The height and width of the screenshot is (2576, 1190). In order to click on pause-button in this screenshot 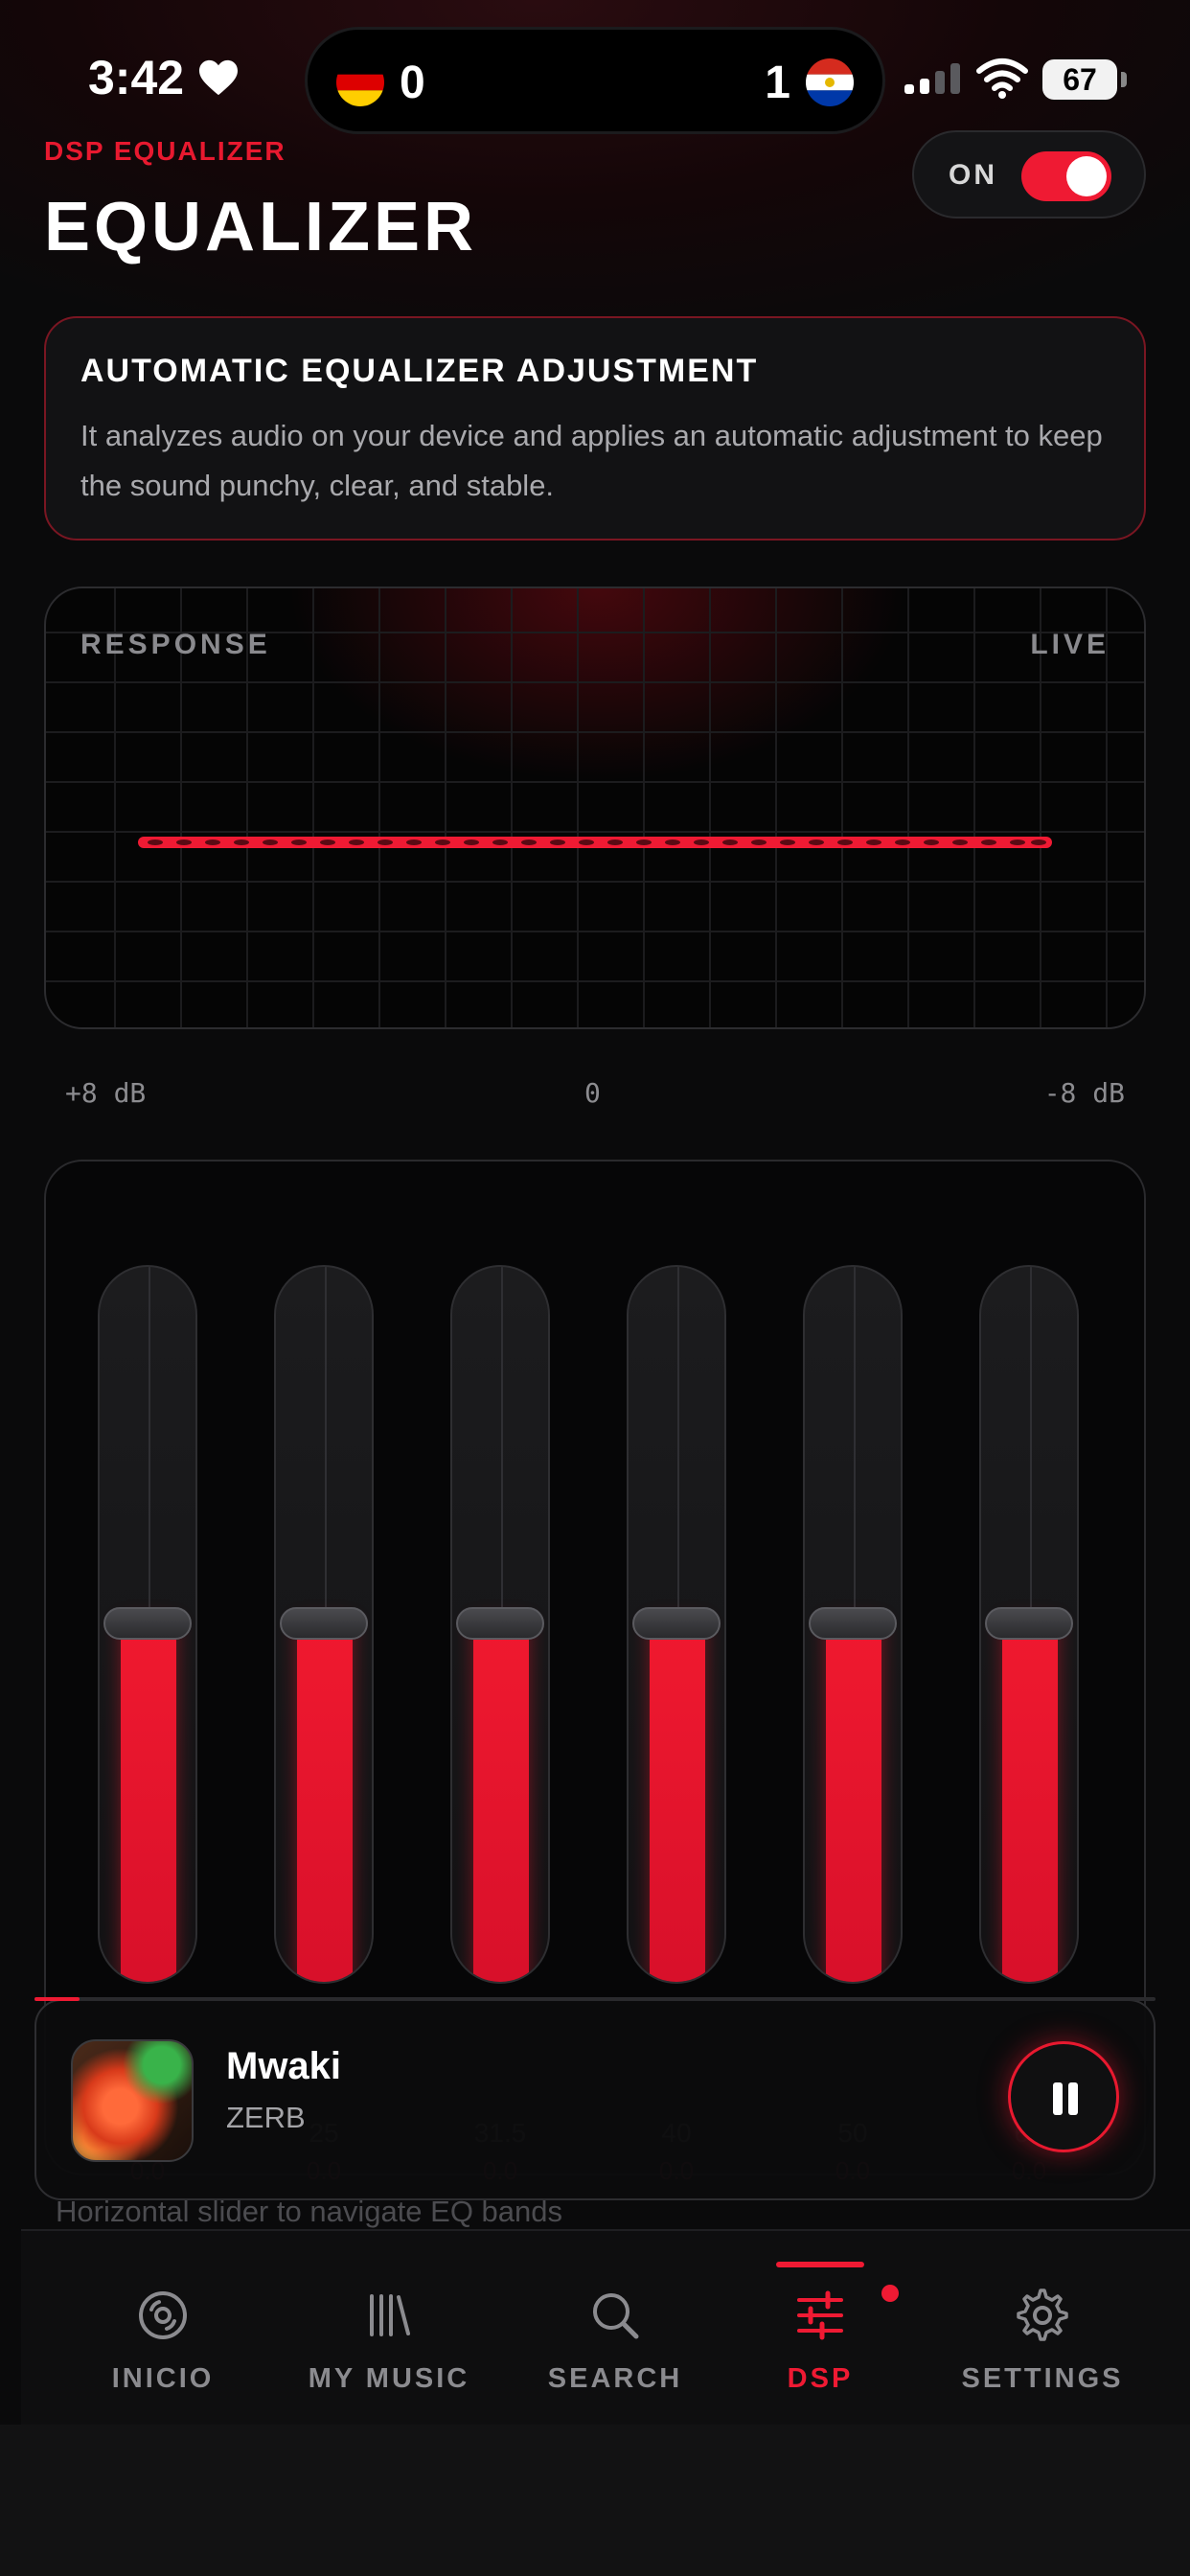, I will do `click(1064, 2096)`.